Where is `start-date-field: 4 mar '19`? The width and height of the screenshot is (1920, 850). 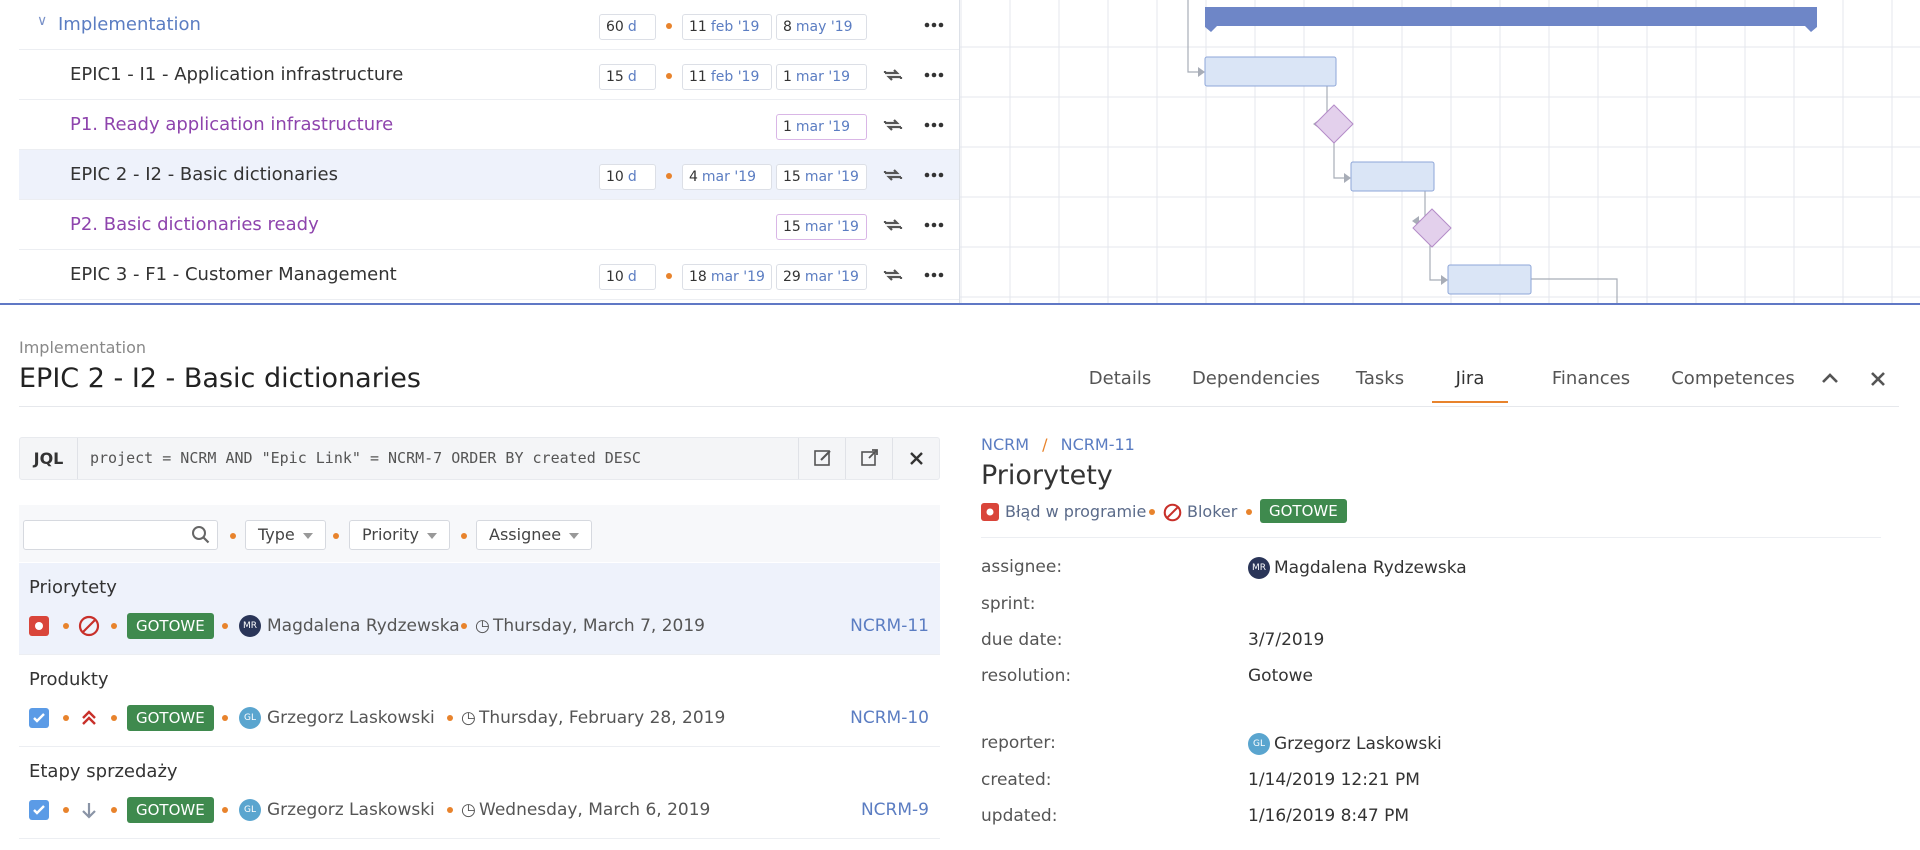
start-date-field: 4 mar '19 is located at coordinates (727, 177).